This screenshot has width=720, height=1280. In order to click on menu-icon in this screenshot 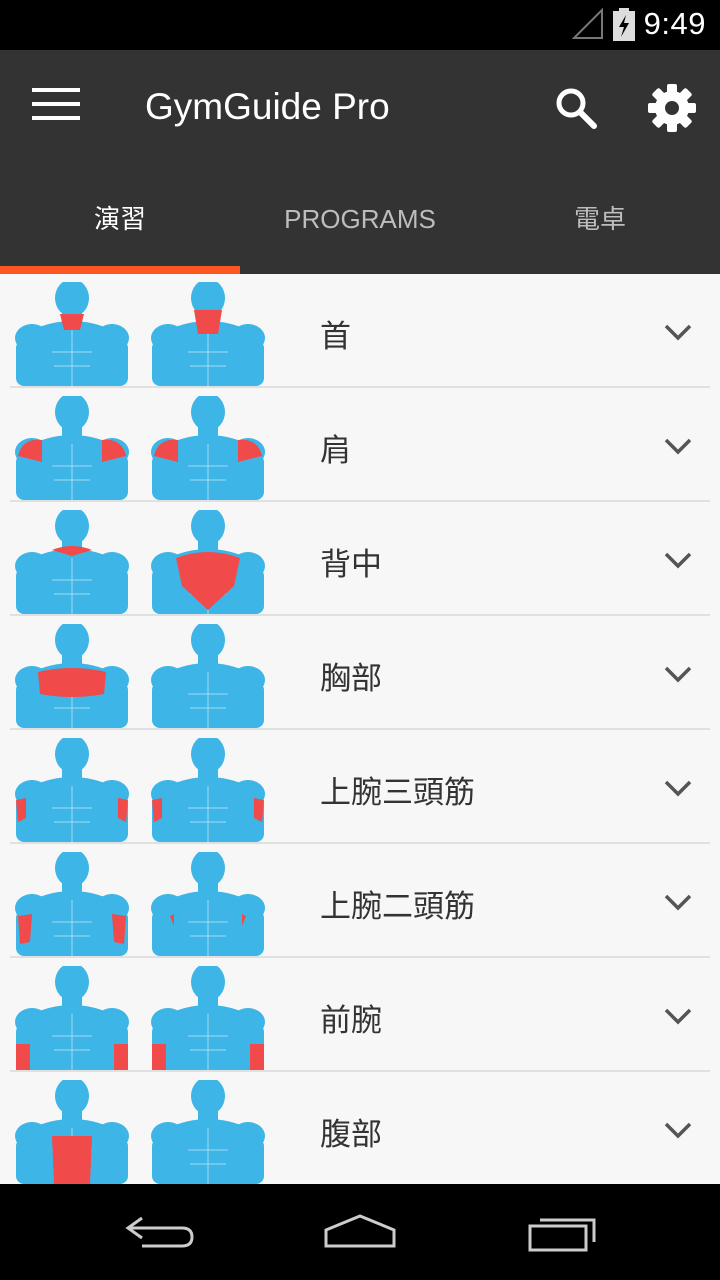, I will do `click(56, 90)`.